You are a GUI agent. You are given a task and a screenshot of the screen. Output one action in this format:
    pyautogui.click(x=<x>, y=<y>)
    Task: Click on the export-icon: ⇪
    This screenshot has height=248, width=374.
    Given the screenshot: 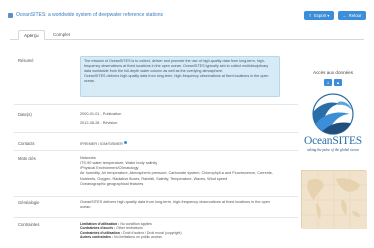 What is the action you would take?
    pyautogui.click(x=310, y=15)
    